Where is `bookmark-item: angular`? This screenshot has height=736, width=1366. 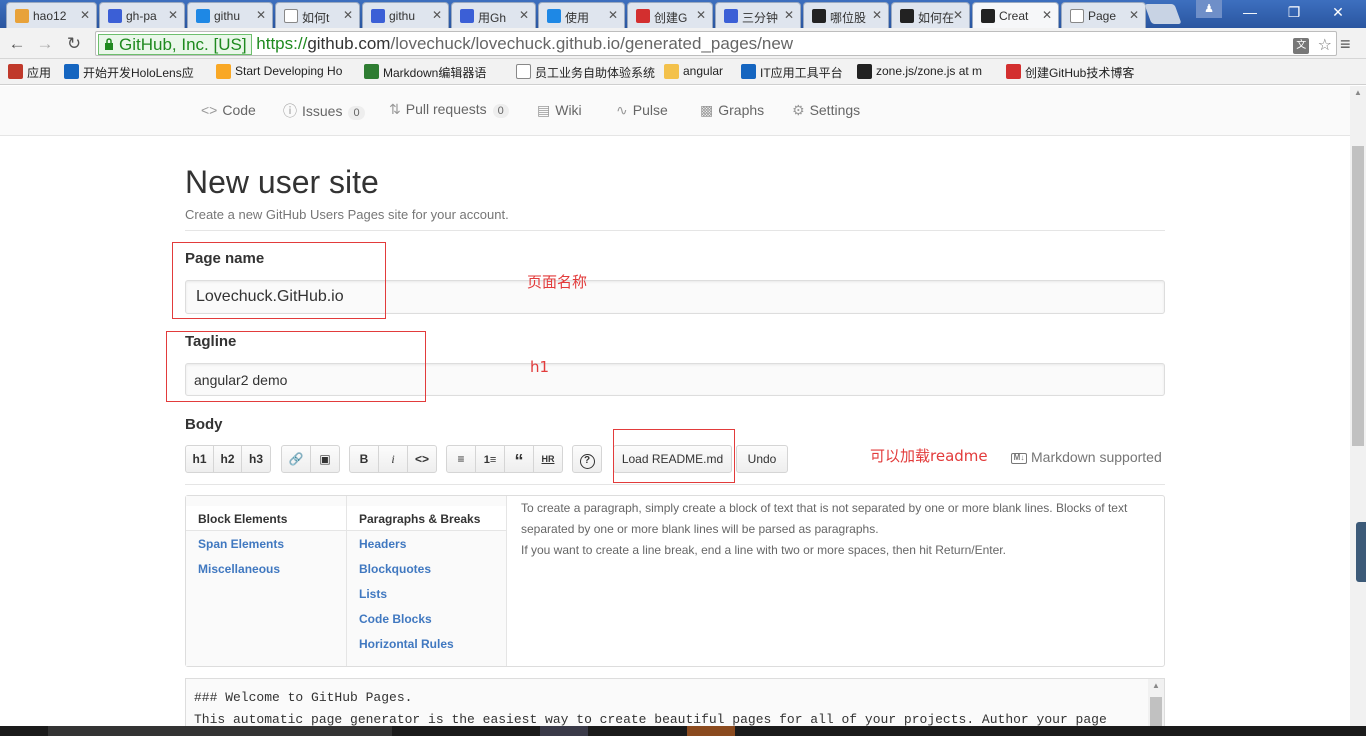
bookmark-item: angular is located at coordinates (693, 71).